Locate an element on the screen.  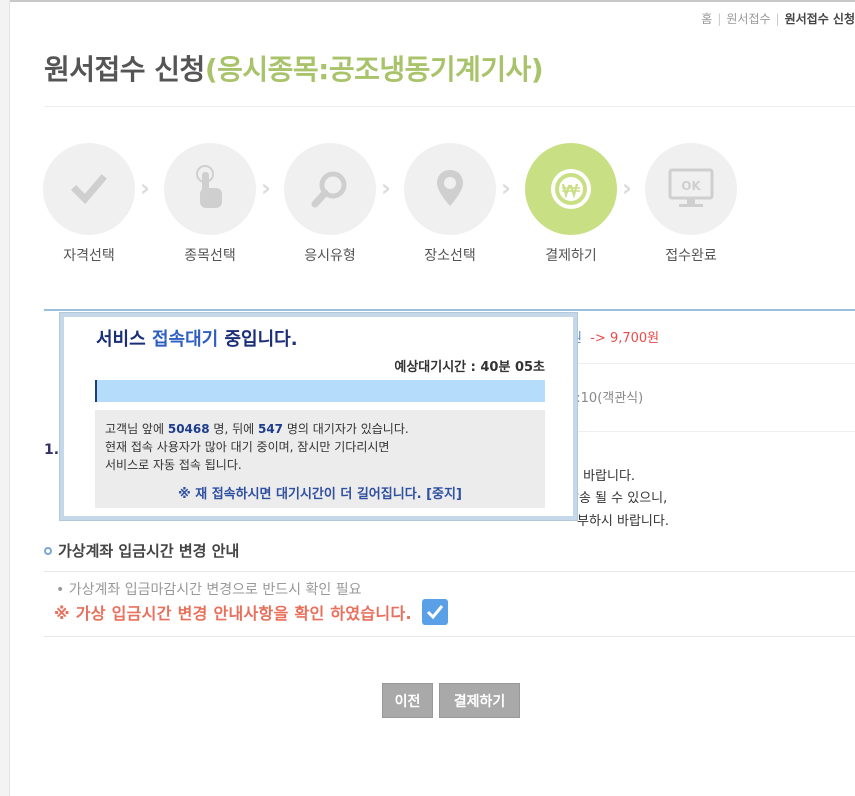
left-rail is located at coordinates (5, 398).